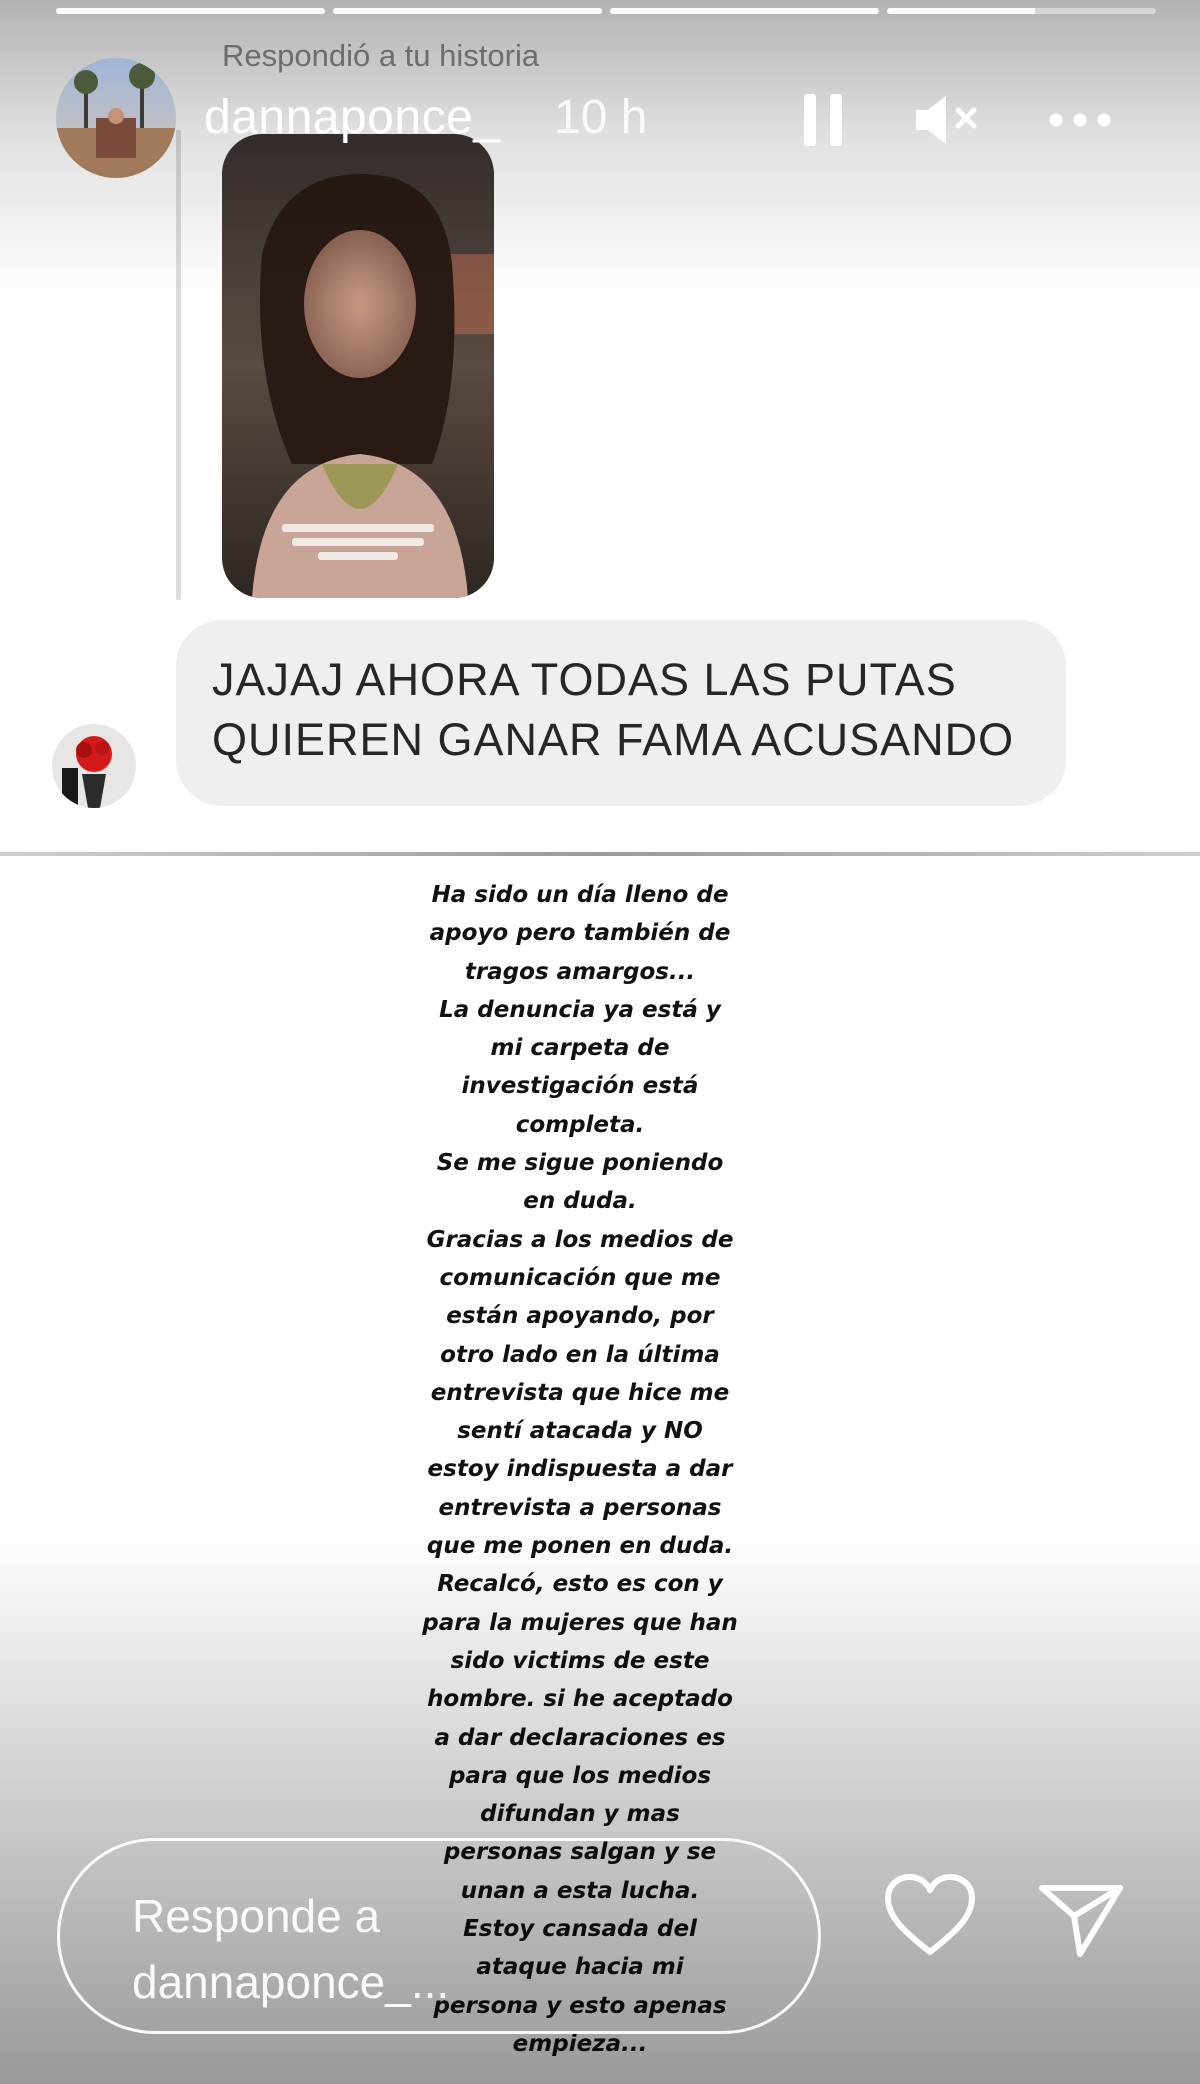  Describe the element at coordinates (352, 117) in the screenshot. I see `story-username: dannaponce_` at that location.